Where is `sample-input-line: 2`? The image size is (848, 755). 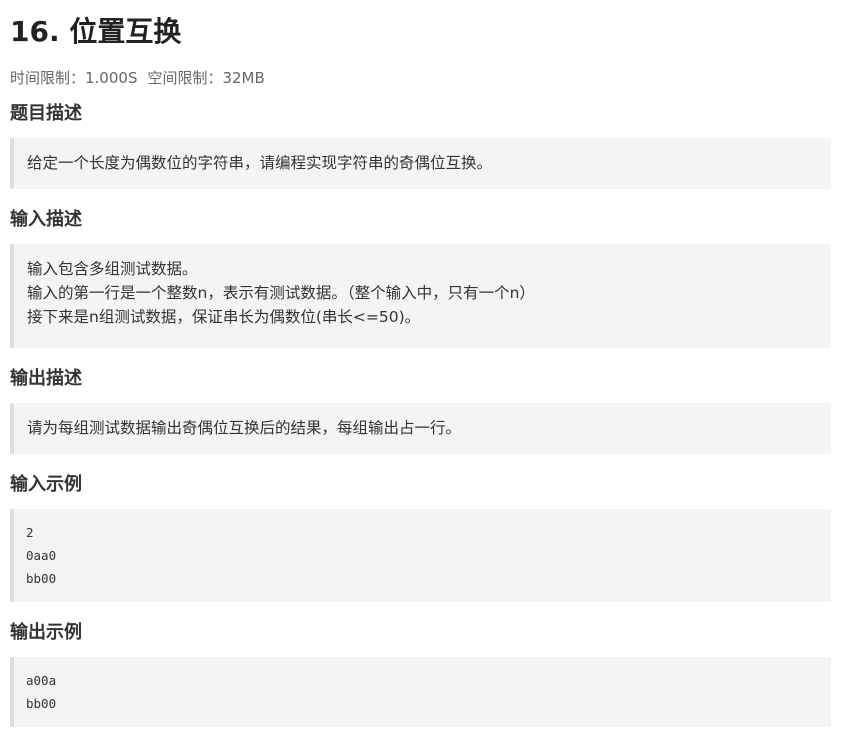
sample-input-line: 2 is located at coordinates (30, 532).